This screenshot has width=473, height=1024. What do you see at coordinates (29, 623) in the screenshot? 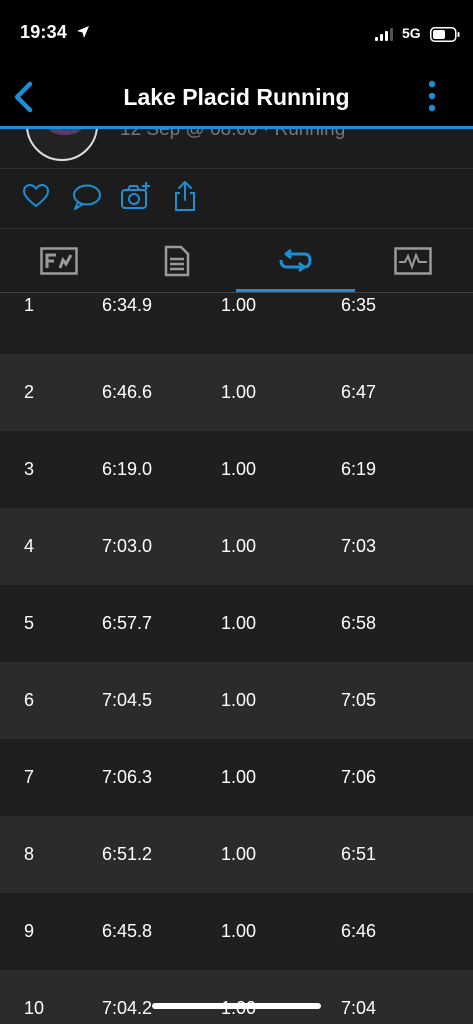
I see `lap-number: 5` at bounding box center [29, 623].